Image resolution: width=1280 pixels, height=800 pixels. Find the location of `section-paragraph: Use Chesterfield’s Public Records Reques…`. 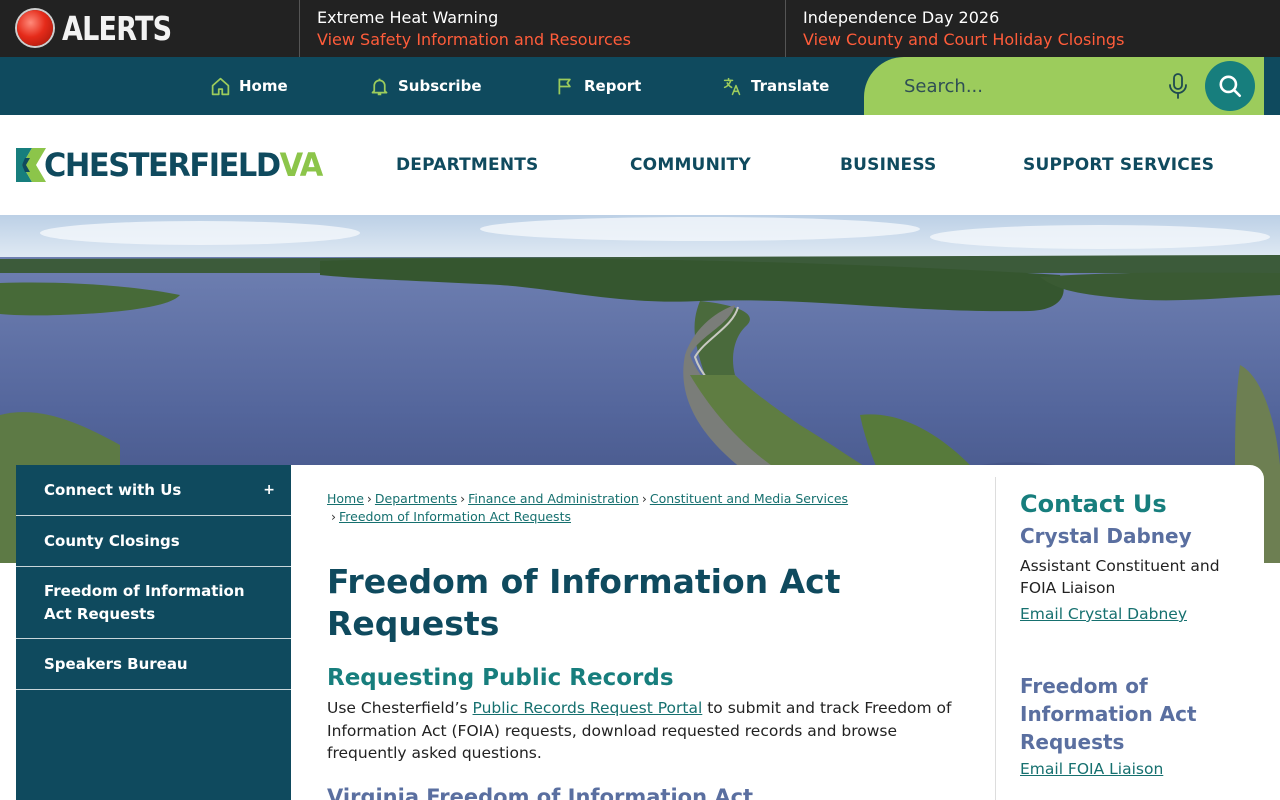

section-paragraph: Use Chesterfield’s Public Records Reques… is located at coordinates (652, 731).